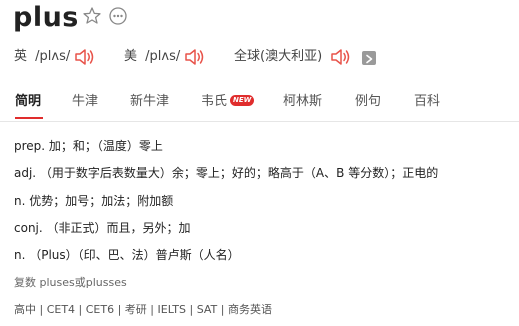  Describe the element at coordinates (92, 16) in the screenshot. I see `star-icon` at that location.